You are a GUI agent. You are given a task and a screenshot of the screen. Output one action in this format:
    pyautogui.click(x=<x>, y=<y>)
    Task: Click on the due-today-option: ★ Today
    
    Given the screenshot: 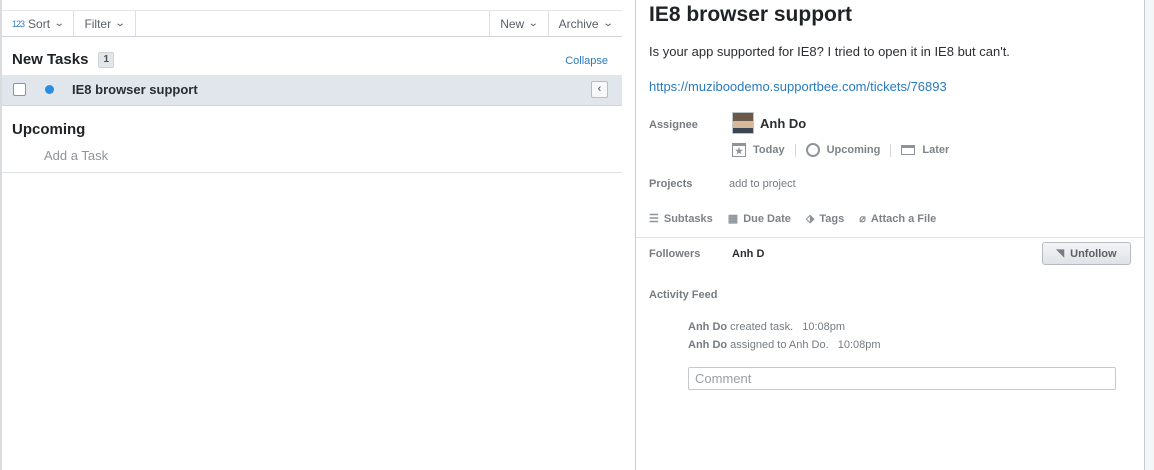 What is the action you would take?
    pyautogui.click(x=758, y=150)
    